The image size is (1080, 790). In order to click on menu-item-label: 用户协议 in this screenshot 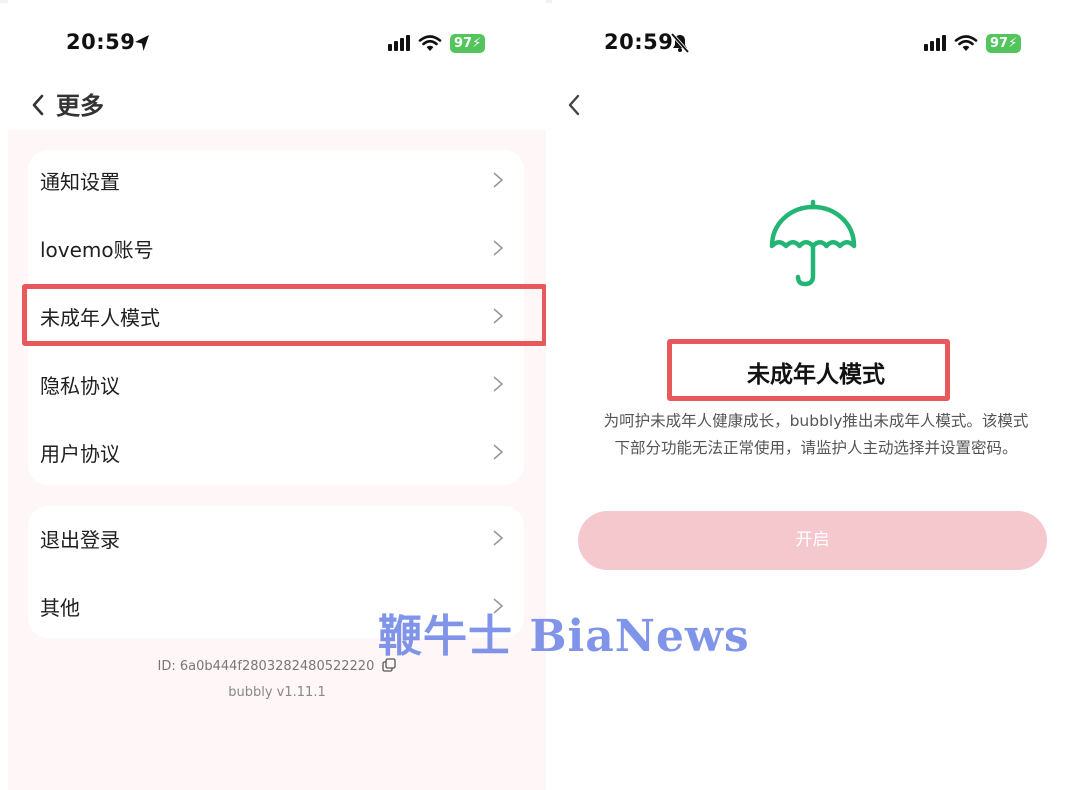, I will do `click(80, 454)`.